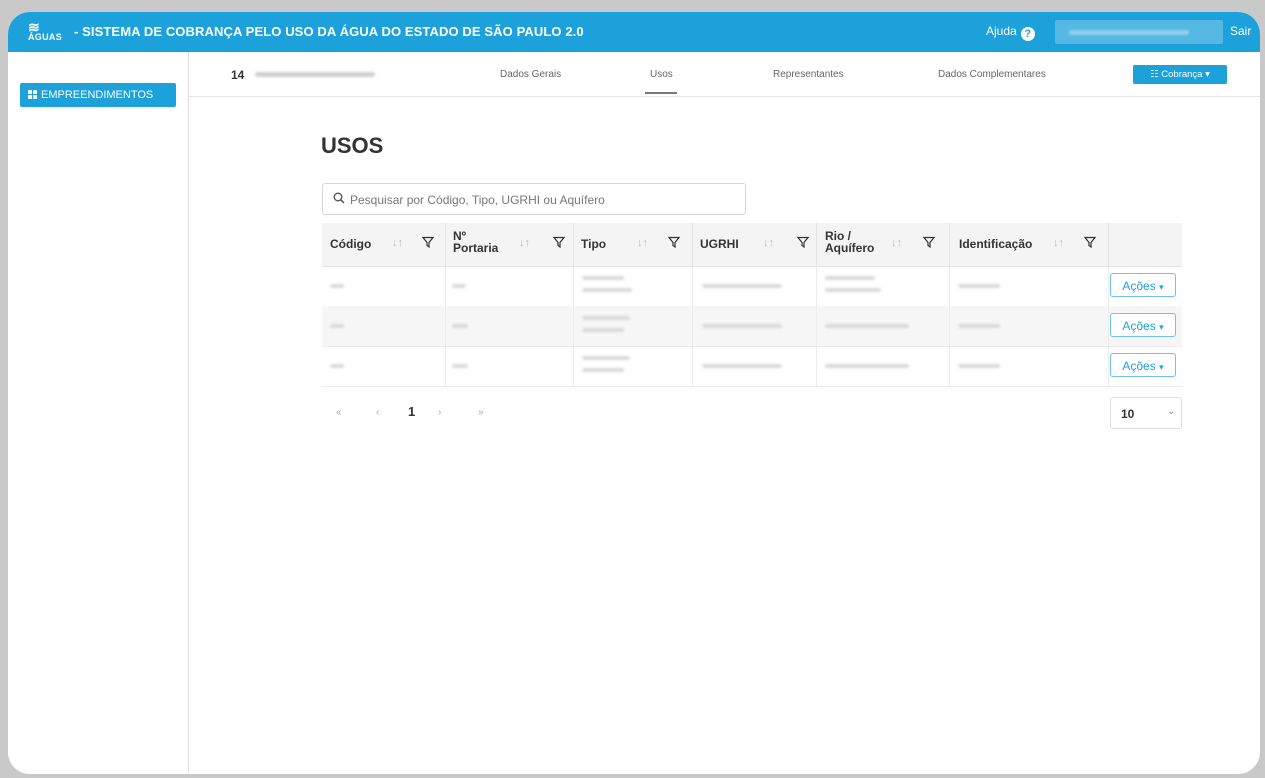 This screenshot has width=1265, height=778. Describe the element at coordinates (238, 75) in the screenshot. I see `record-id: 14` at that location.